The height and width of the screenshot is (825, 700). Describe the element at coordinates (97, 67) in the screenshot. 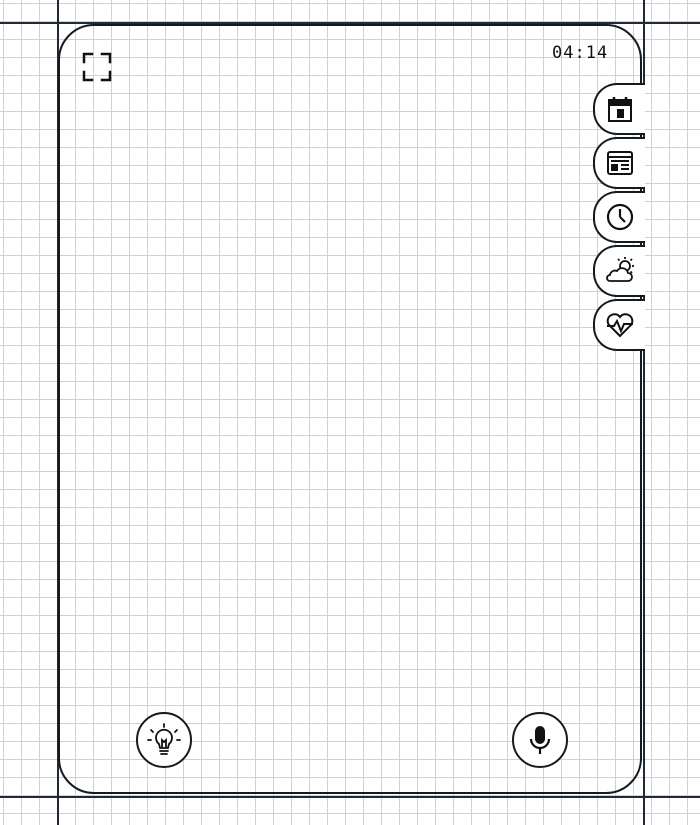

I see `fullscreen-icon` at that location.